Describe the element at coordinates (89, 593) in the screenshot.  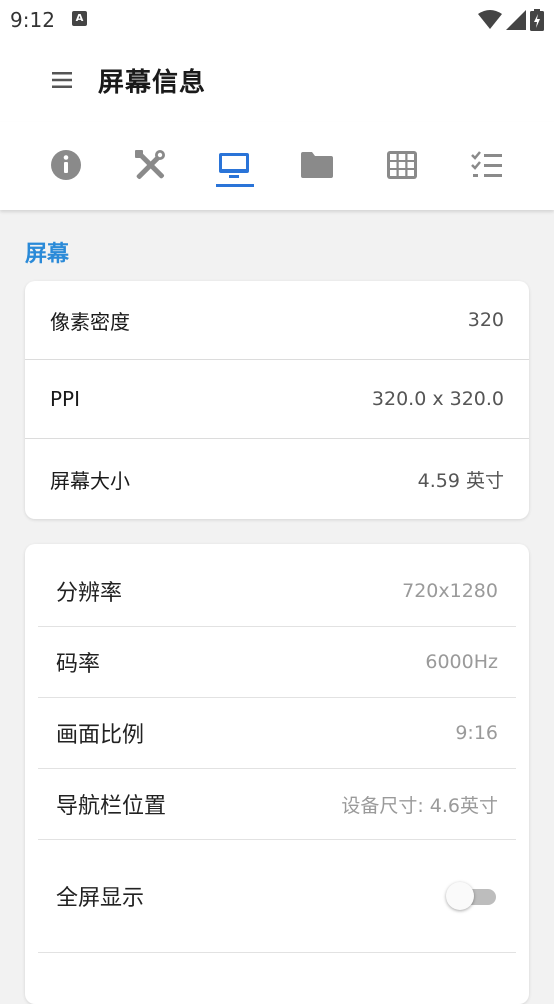
I see `row-label: 分辨率` at that location.